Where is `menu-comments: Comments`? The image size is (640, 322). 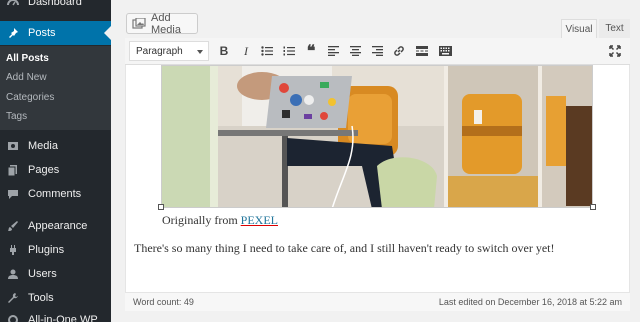 menu-comments: Comments is located at coordinates (55, 194).